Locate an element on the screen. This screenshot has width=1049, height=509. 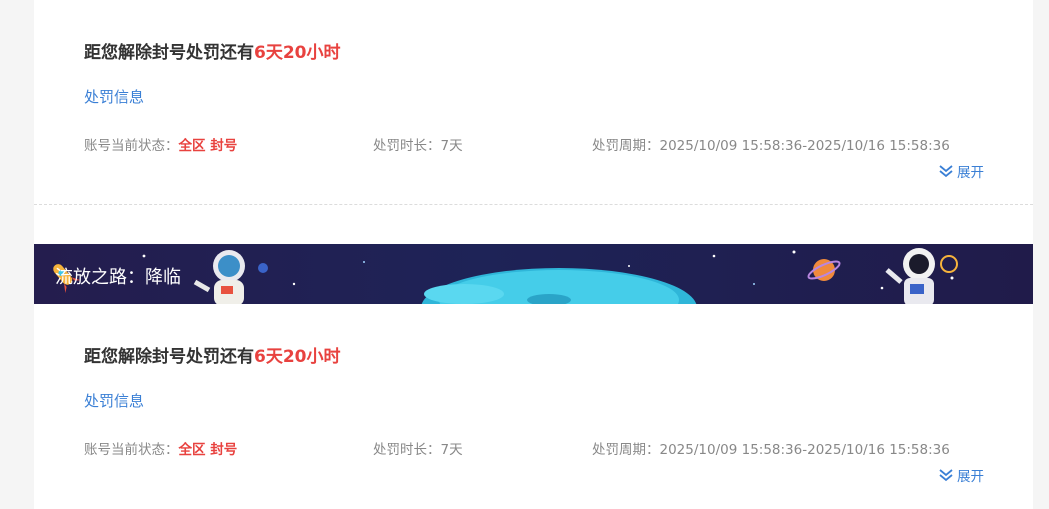
space-illustration is located at coordinates (505, 276).